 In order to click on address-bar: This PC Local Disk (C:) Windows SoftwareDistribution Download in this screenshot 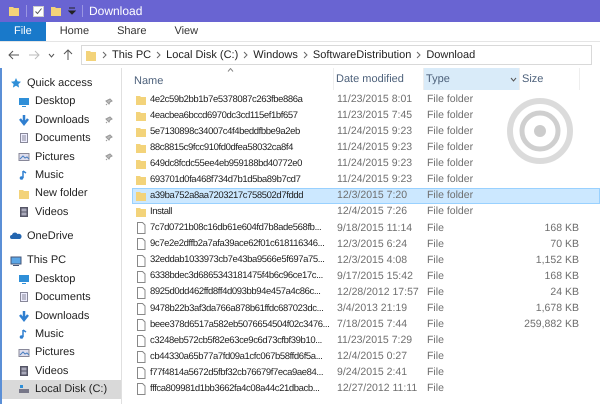, I will do `click(336, 55)`.